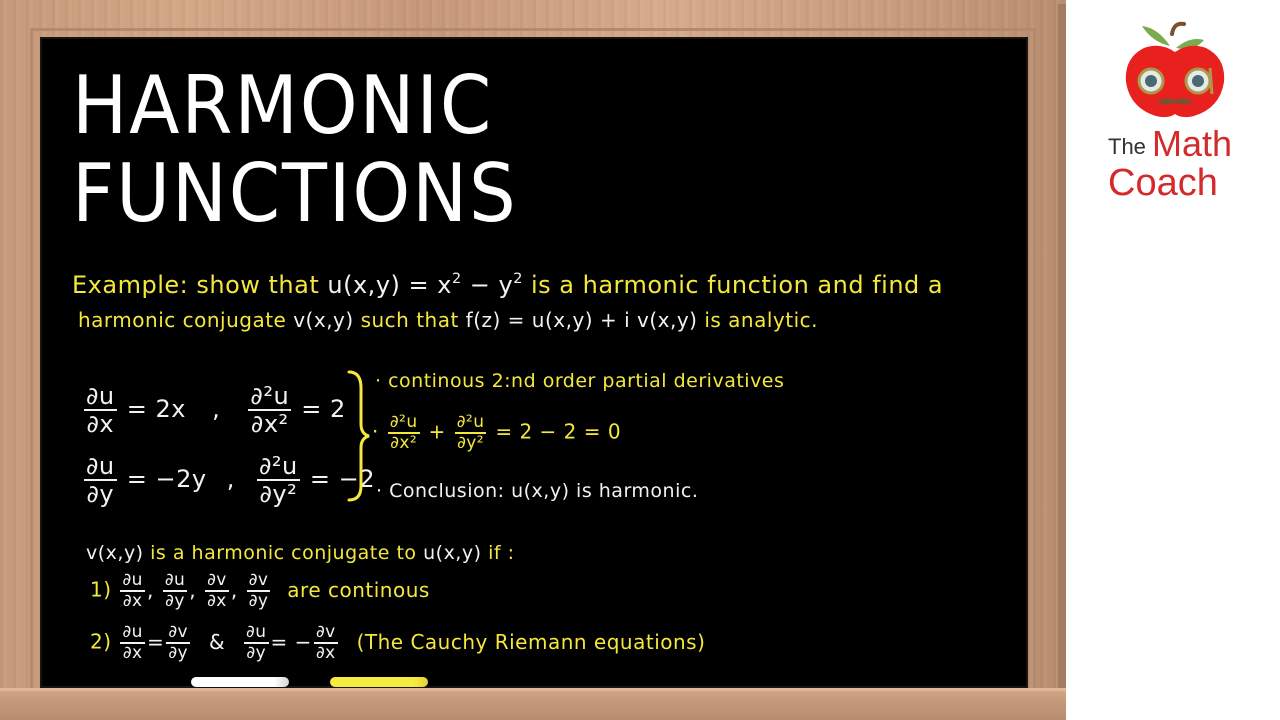  I want to click on cauchy-riemann-note: (The Cauchy Riemann equations), so click(531, 641).